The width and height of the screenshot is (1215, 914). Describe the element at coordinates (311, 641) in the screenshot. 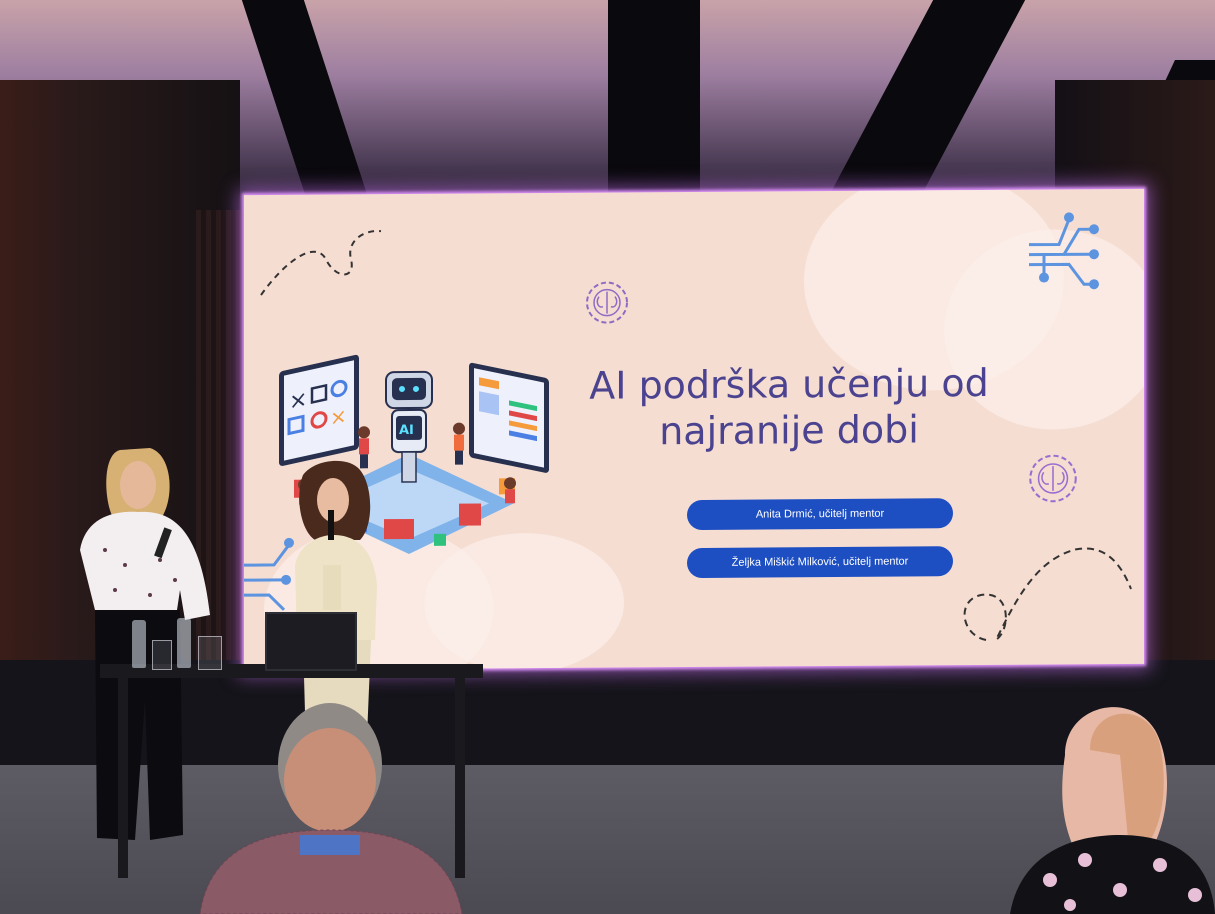

I see `laptop` at that location.